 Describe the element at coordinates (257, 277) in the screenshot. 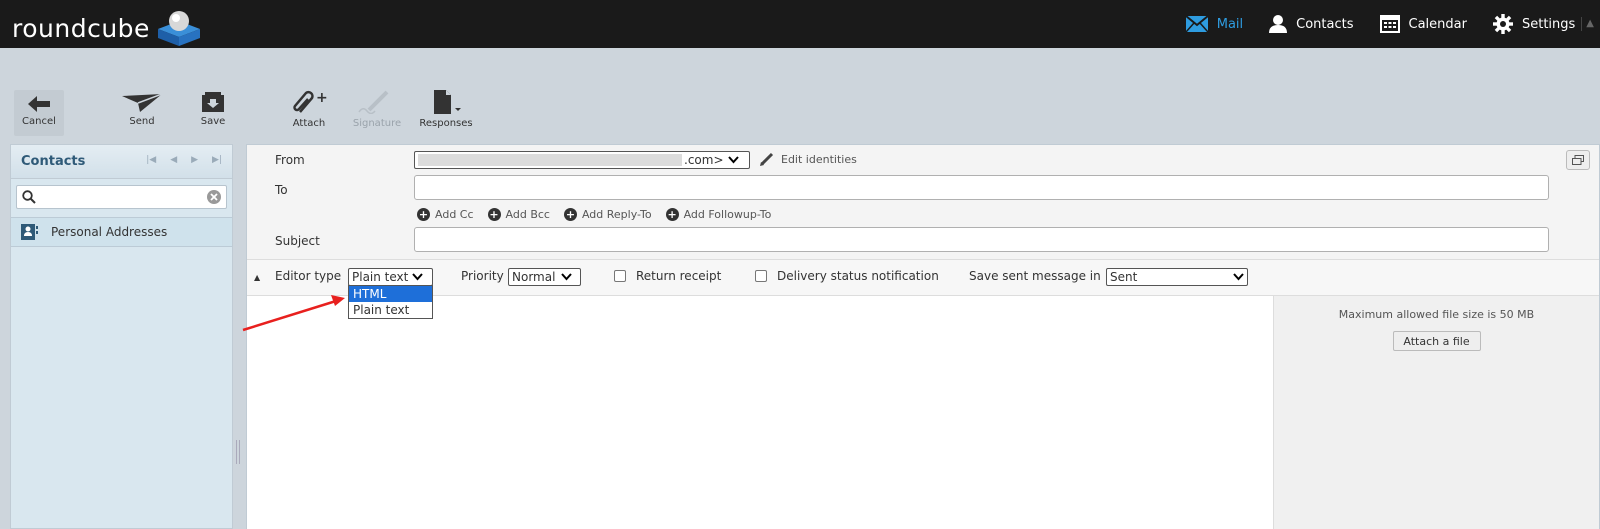

I see `collapse-options-icon: ▲` at that location.